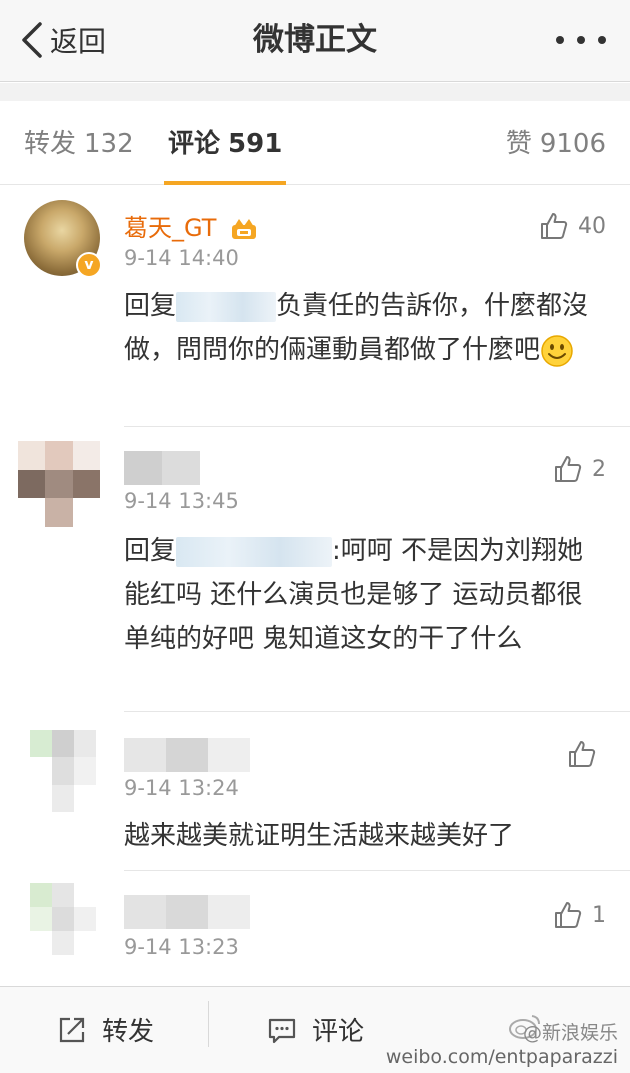  I want to click on repost-button: 转发, so click(105, 1029).